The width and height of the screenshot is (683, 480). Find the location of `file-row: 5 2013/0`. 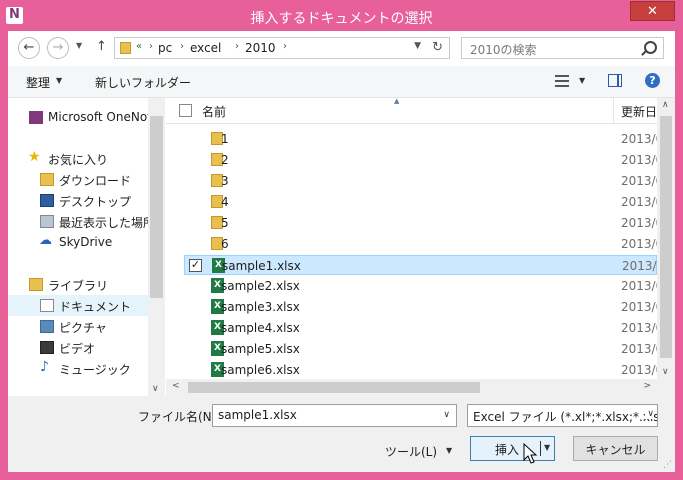

file-row: 5 2013/0 is located at coordinates (420, 223).